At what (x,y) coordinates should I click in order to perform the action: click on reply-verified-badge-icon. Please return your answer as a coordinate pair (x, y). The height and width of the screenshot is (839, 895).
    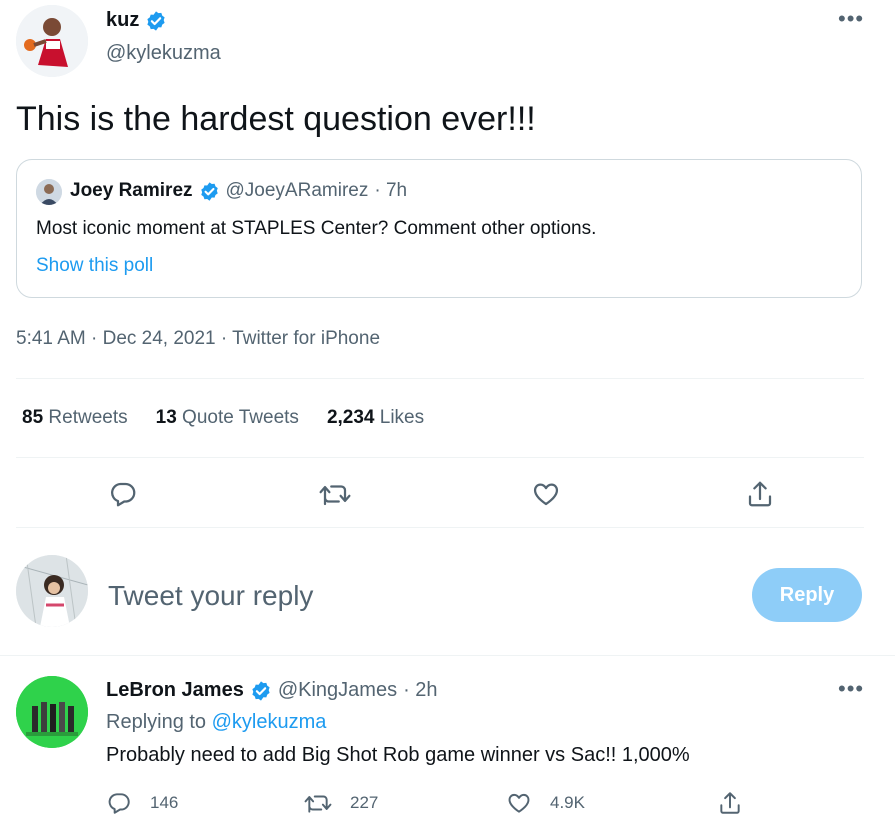
    Looking at the image, I should click on (261, 690).